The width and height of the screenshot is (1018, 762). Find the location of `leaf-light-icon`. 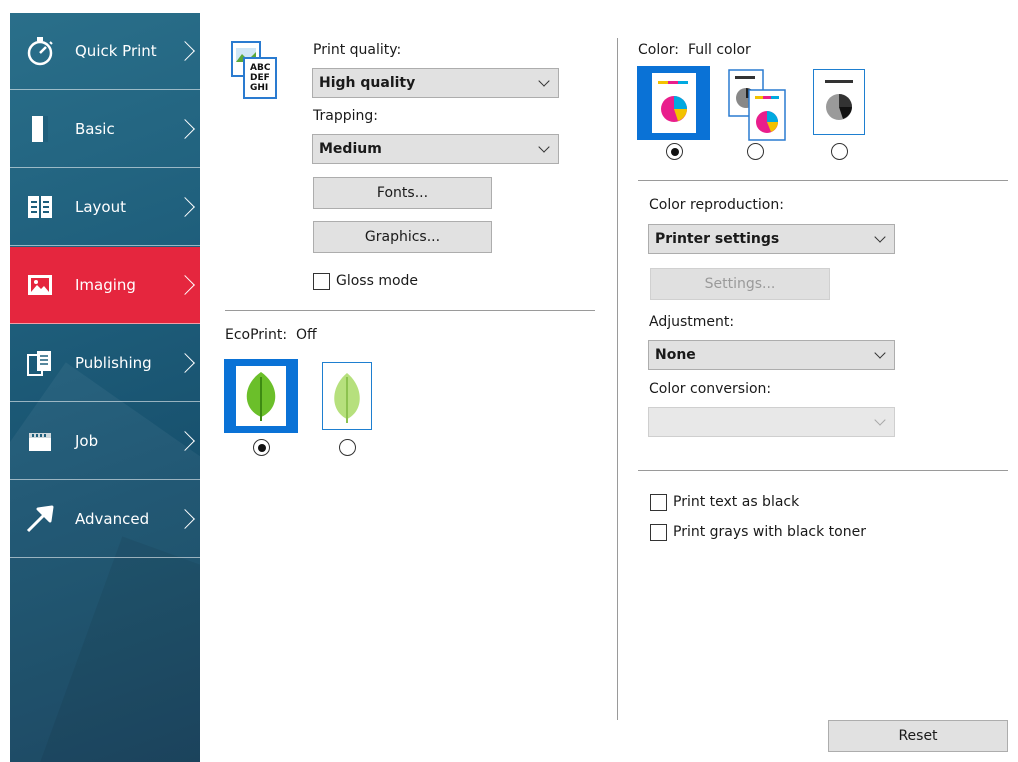

leaf-light-icon is located at coordinates (347, 398).